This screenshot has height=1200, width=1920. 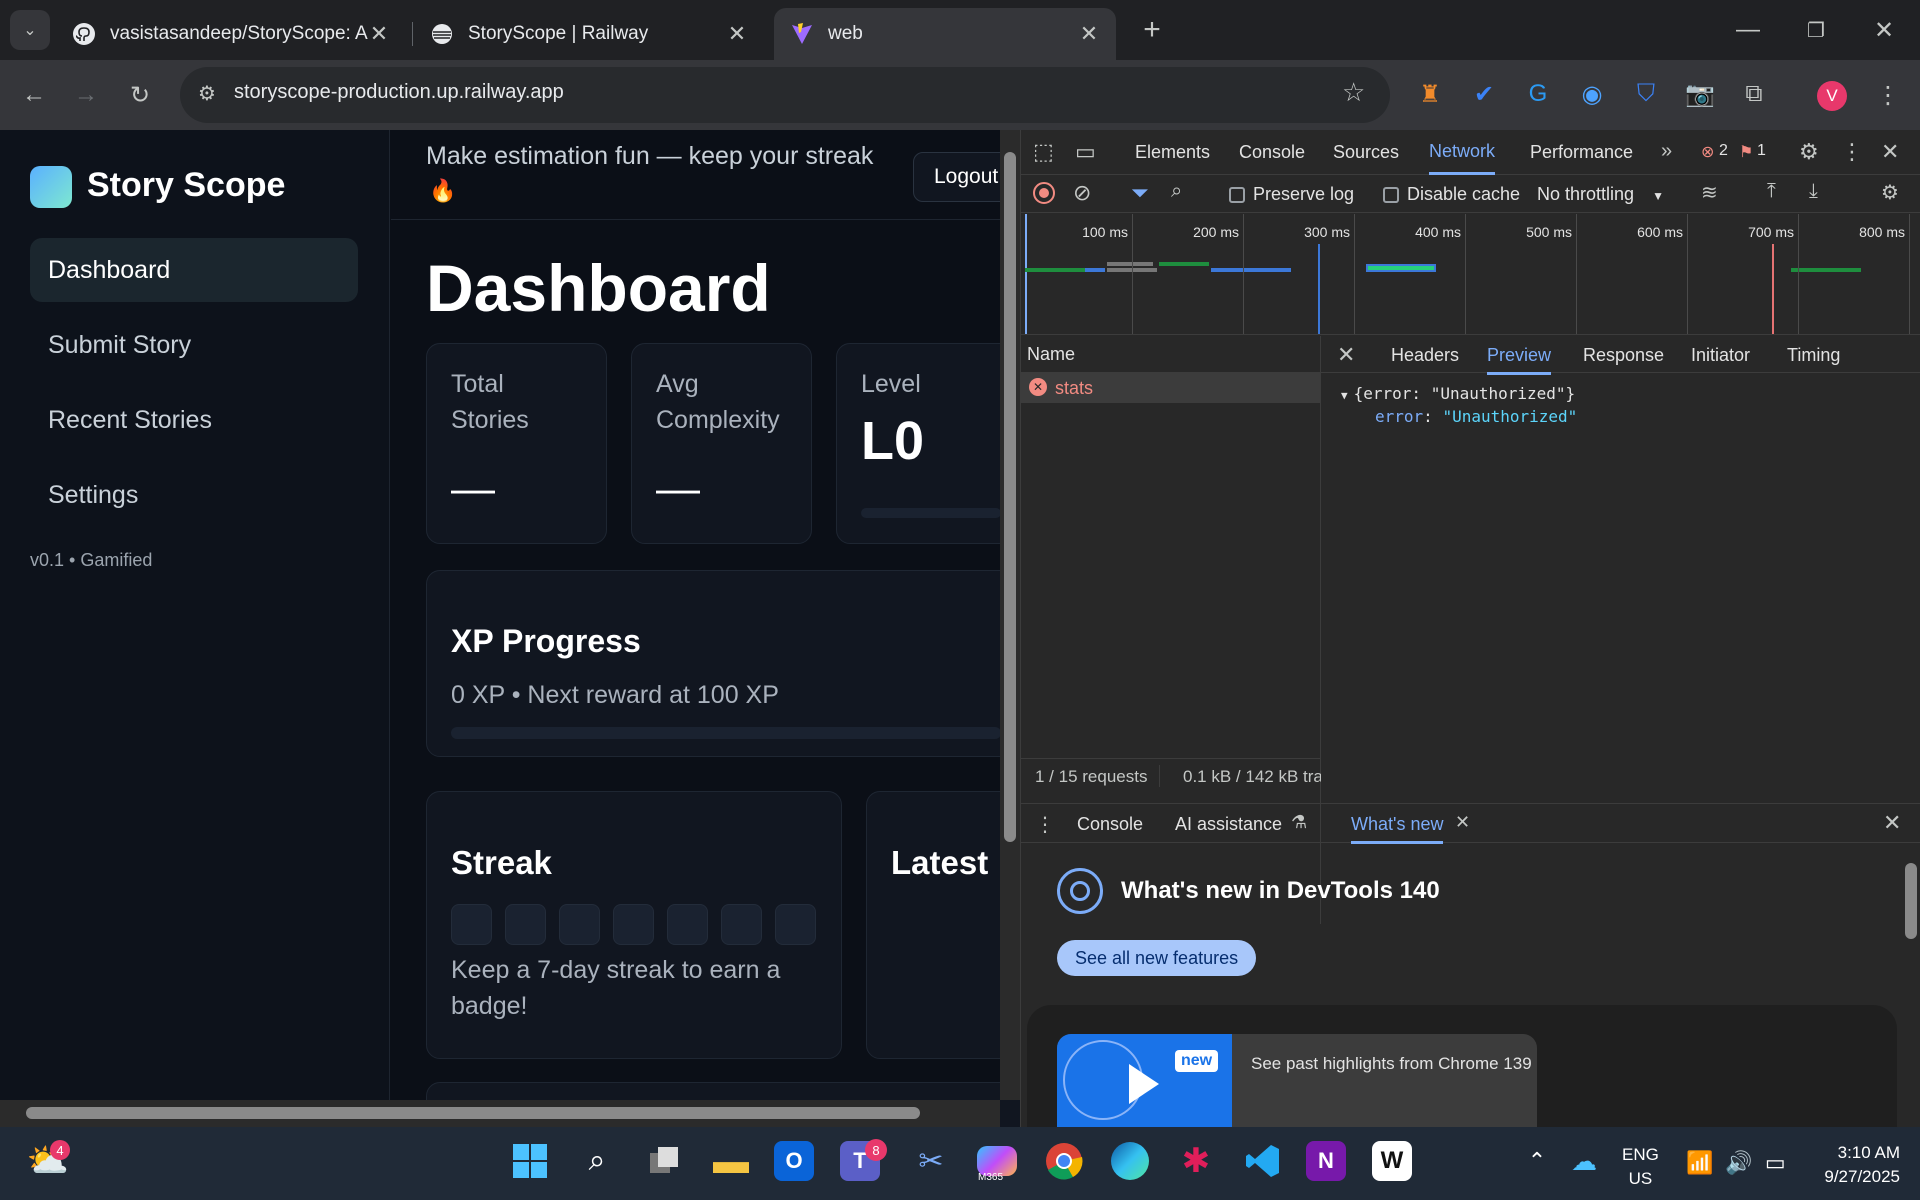 I want to click on filter-icon: ⏷, so click(x=1140, y=193).